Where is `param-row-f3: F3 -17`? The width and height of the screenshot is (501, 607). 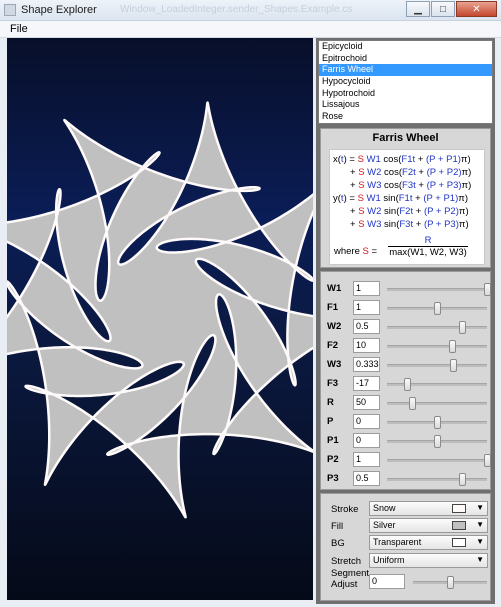 param-row-f3: F3 -17 is located at coordinates (406, 384).